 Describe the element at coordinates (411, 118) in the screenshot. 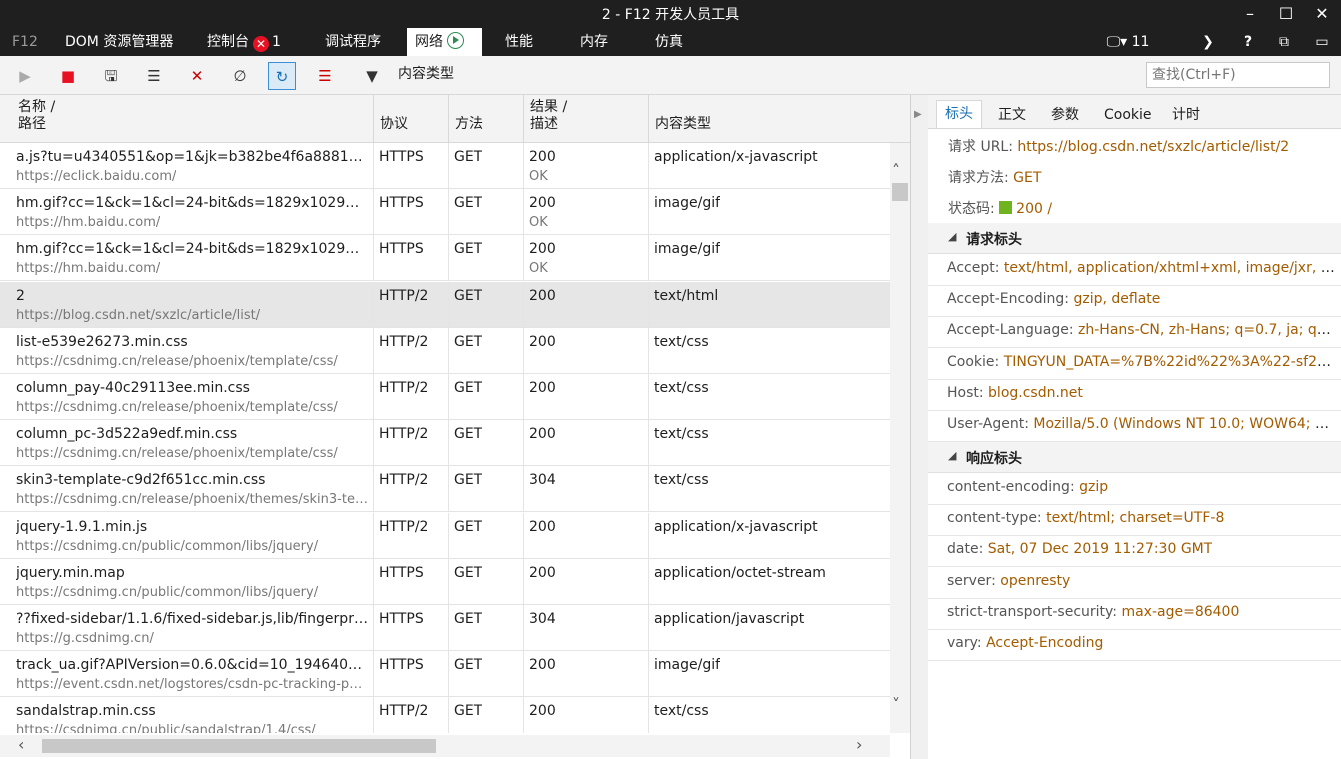

I see `column-protocol: 协议` at that location.